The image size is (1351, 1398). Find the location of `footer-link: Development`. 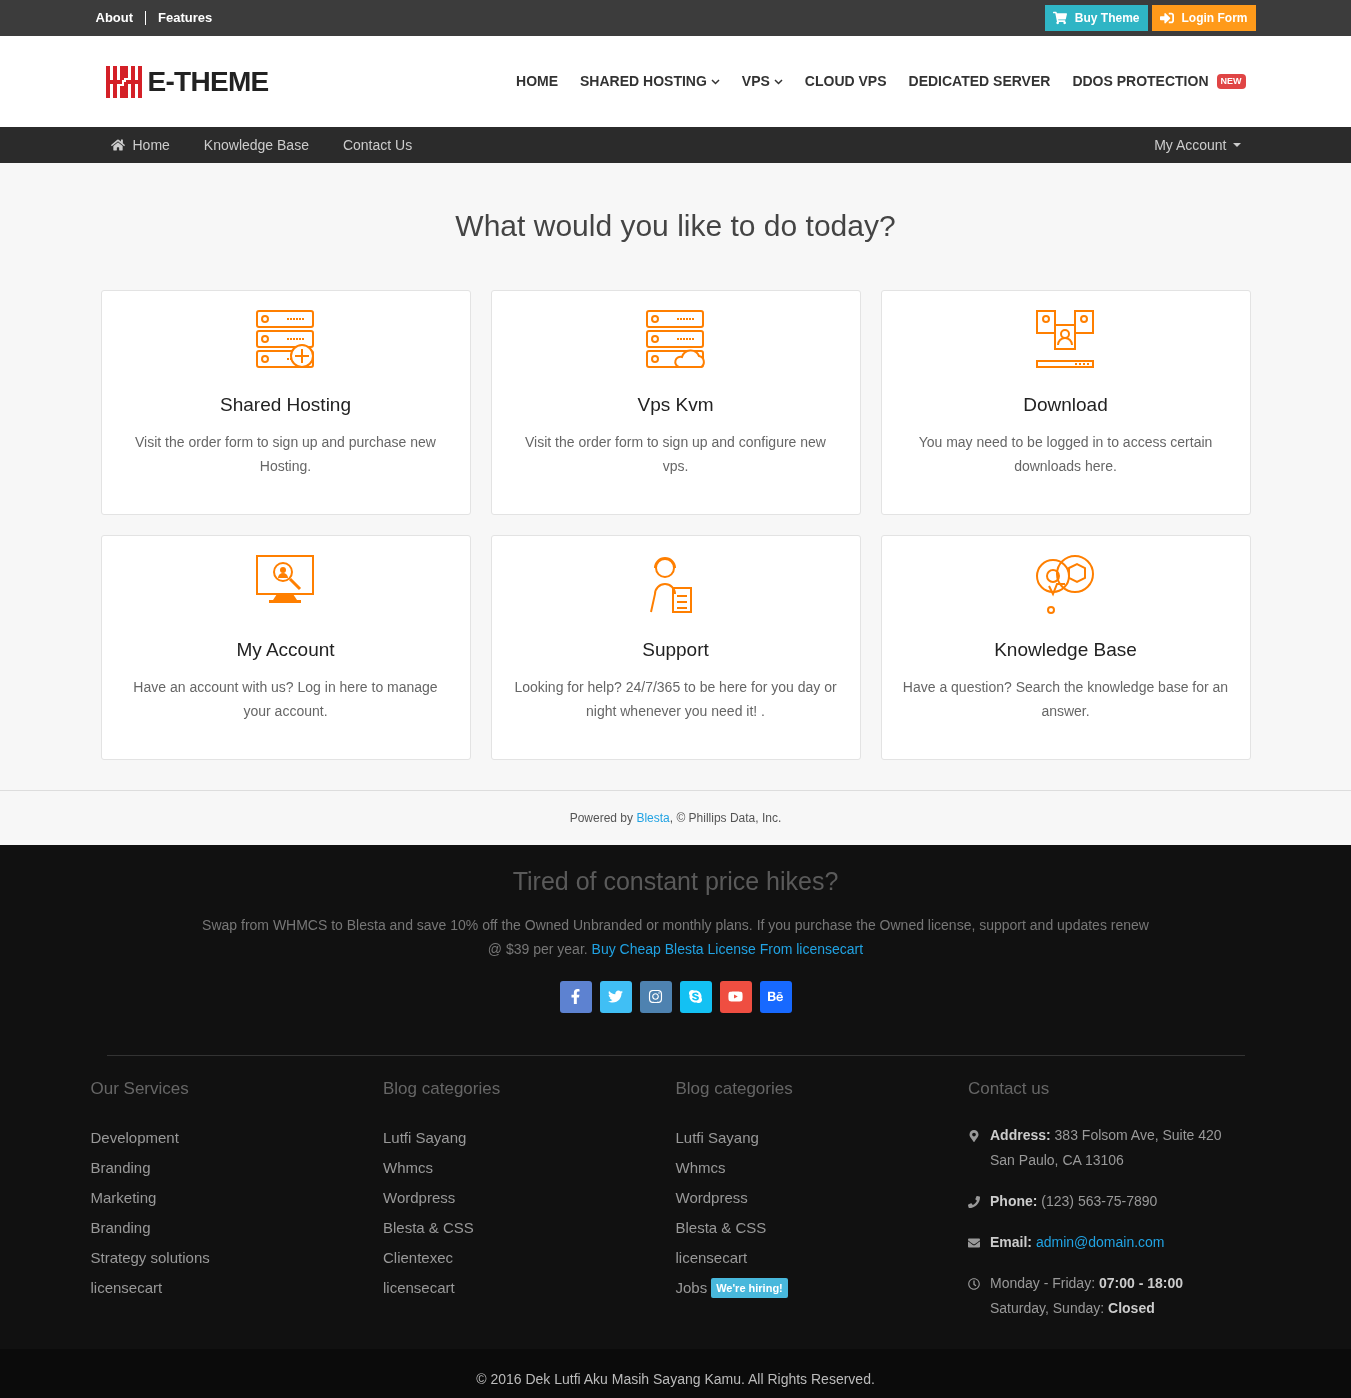

footer-link: Development is located at coordinates (134, 1138).